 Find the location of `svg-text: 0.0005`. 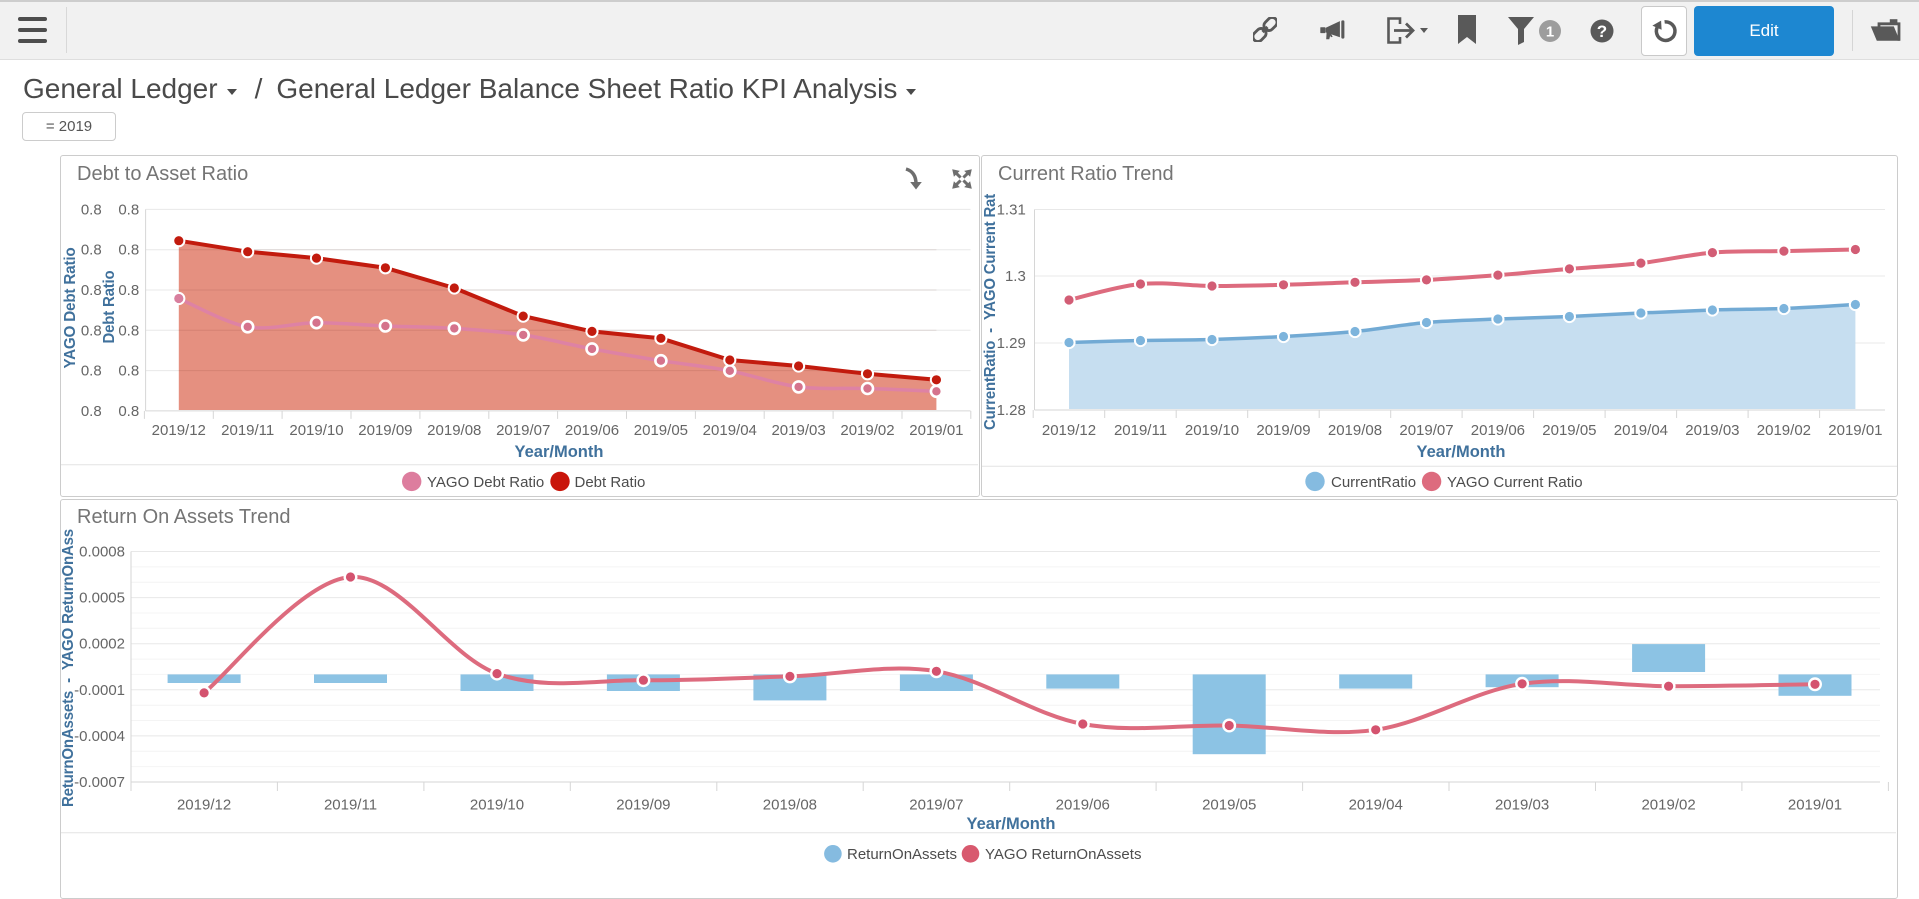

svg-text: 0.0005 is located at coordinates (102, 598).